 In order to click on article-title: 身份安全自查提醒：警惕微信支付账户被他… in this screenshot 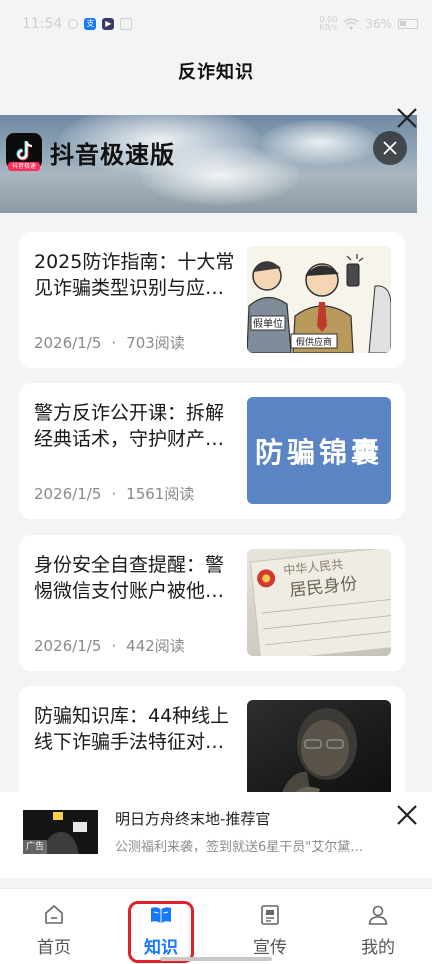, I will do `click(129, 578)`.